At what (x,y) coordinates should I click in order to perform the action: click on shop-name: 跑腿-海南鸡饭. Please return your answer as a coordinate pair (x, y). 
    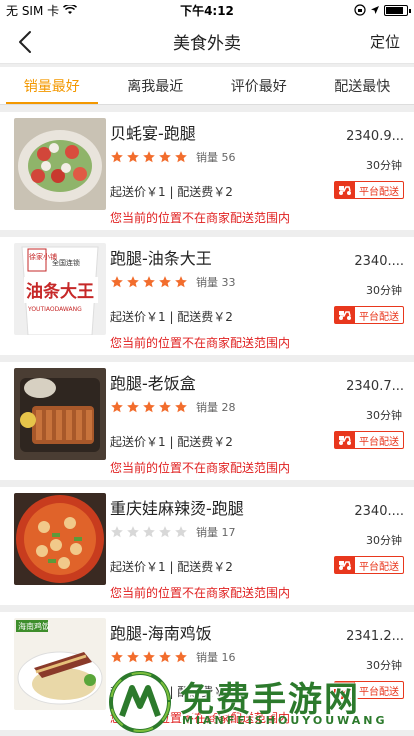
    Looking at the image, I should click on (161, 633).